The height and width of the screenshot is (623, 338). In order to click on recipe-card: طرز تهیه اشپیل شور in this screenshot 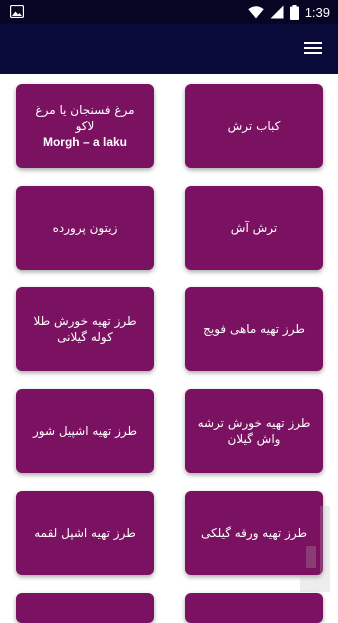, I will do `click(85, 431)`.